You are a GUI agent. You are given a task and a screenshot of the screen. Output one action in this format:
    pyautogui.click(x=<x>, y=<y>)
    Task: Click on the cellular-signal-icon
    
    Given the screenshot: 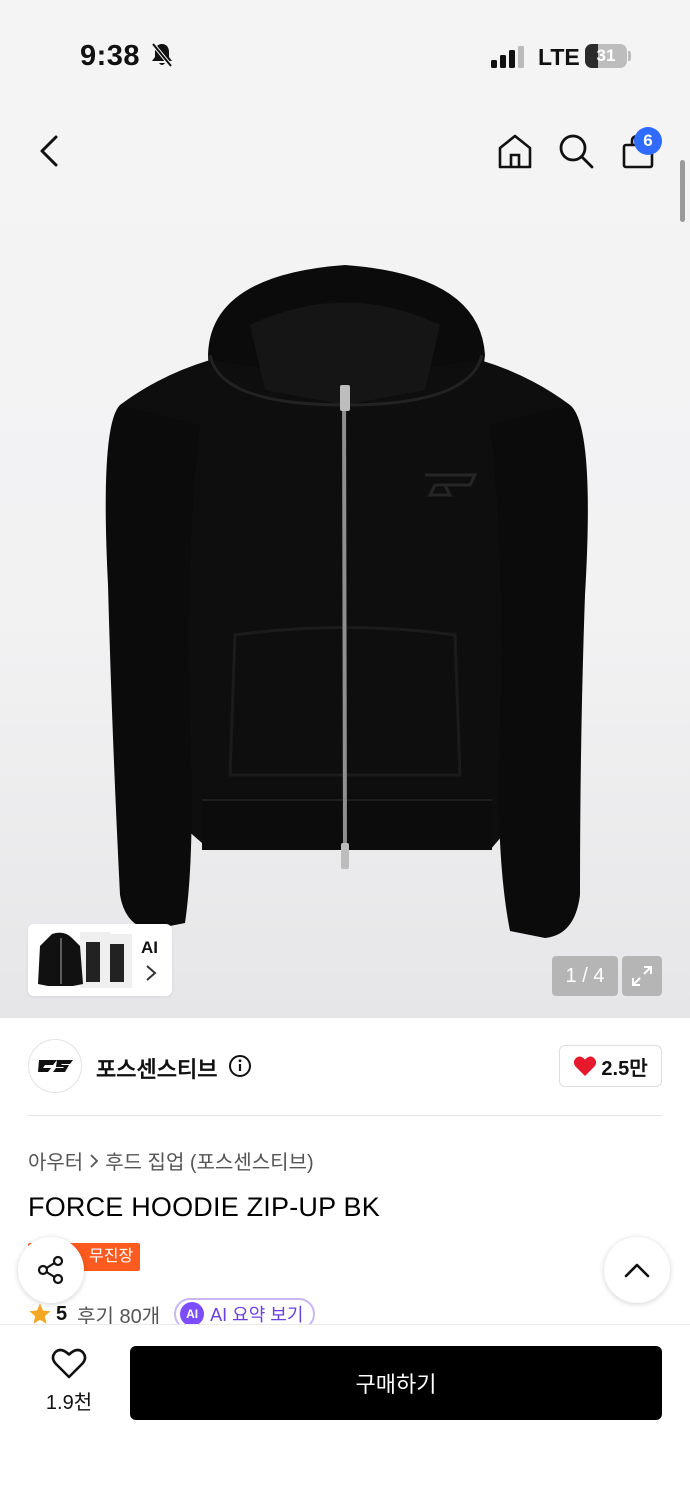 What is the action you would take?
    pyautogui.click(x=507, y=57)
    